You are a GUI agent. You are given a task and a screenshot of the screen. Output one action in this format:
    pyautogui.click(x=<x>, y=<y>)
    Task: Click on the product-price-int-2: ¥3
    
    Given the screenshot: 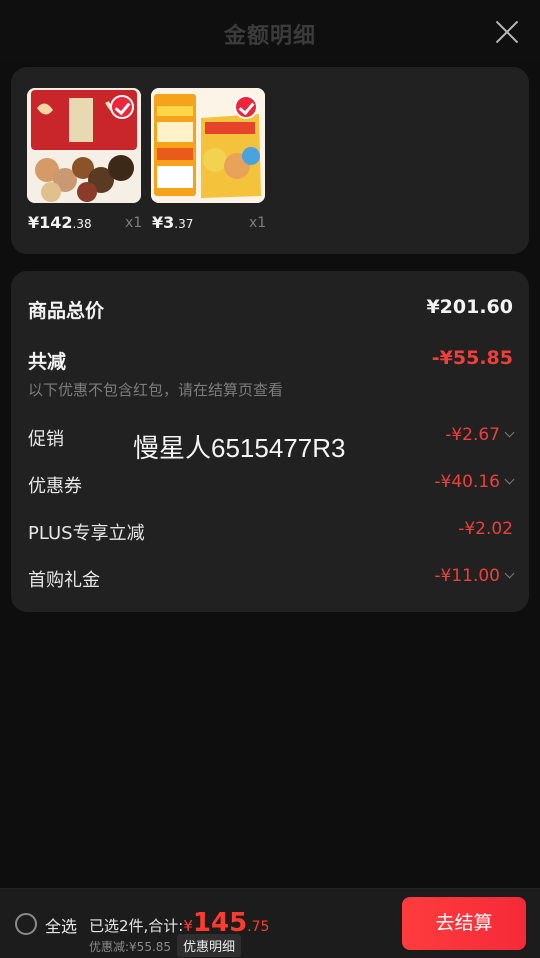 What is the action you would take?
    pyautogui.click(x=163, y=222)
    